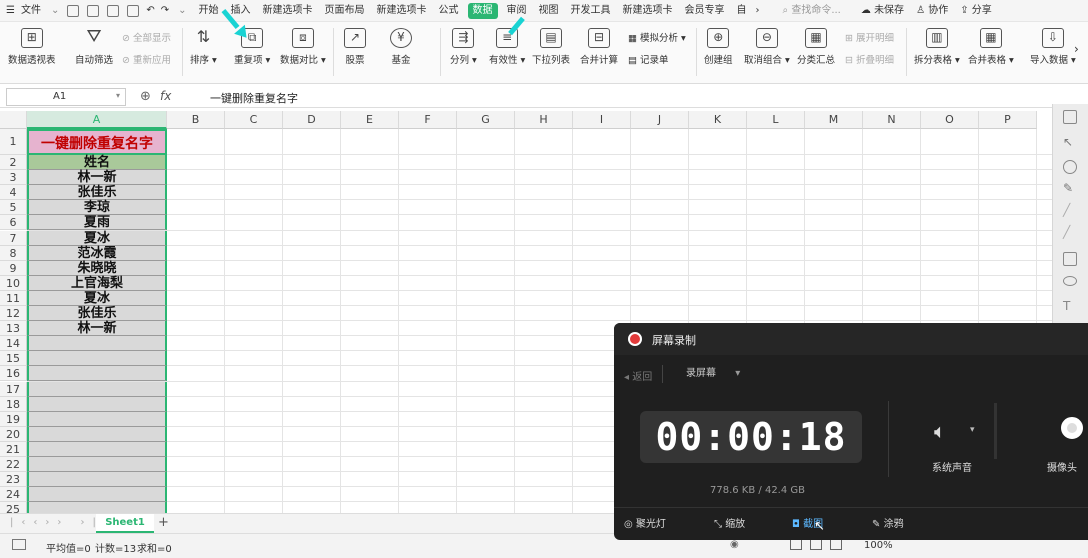 Image resolution: width=1088 pixels, height=558 pixels. I want to click on tab-scroll-icon: ›, so click(758, 11).